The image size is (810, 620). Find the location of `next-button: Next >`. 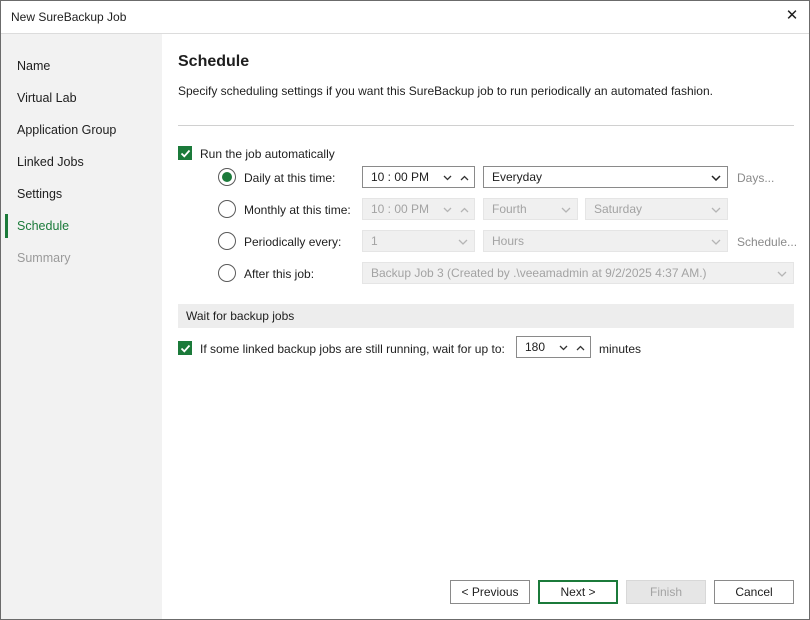

next-button: Next > is located at coordinates (578, 592).